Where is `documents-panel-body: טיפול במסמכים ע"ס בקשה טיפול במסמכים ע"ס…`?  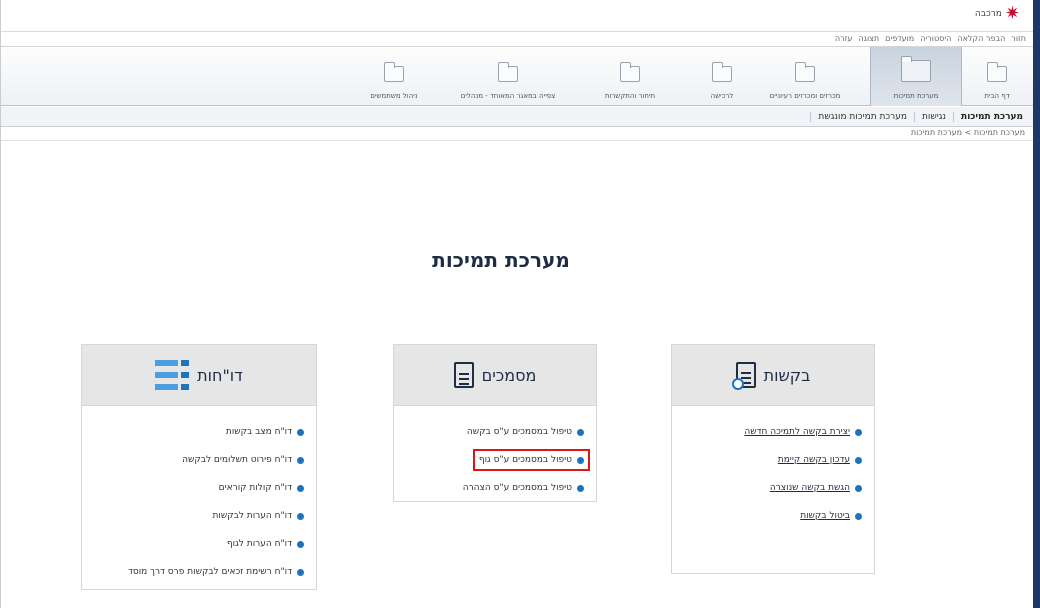 documents-panel-body: טיפול במסמכים ע"ס בקשה טיפול במסמכים ע"ס… is located at coordinates (495, 454).